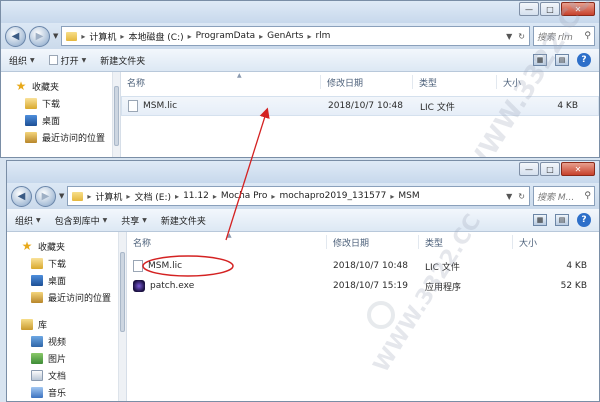 The width and height of the screenshot is (600, 402). I want to click on file-name: patch.exe, so click(172, 286).